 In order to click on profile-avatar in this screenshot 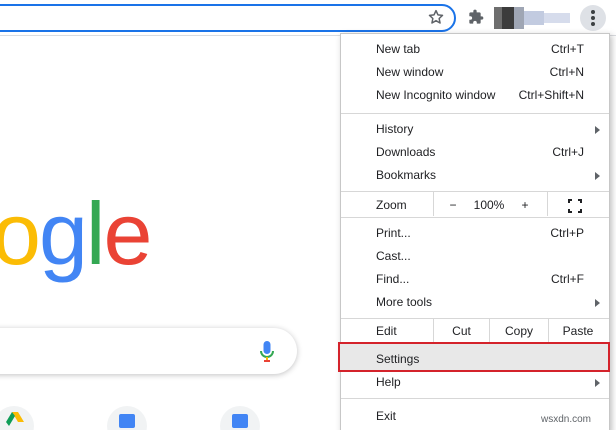, I will do `click(534, 18)`.